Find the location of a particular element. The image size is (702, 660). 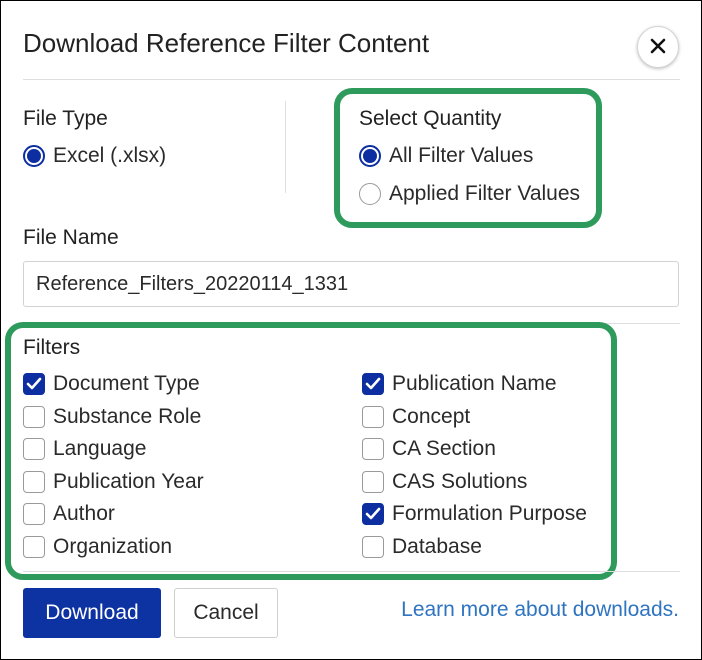

radio-applied-filter-values: Applied Filter Values is located at coordinates (469, 194).